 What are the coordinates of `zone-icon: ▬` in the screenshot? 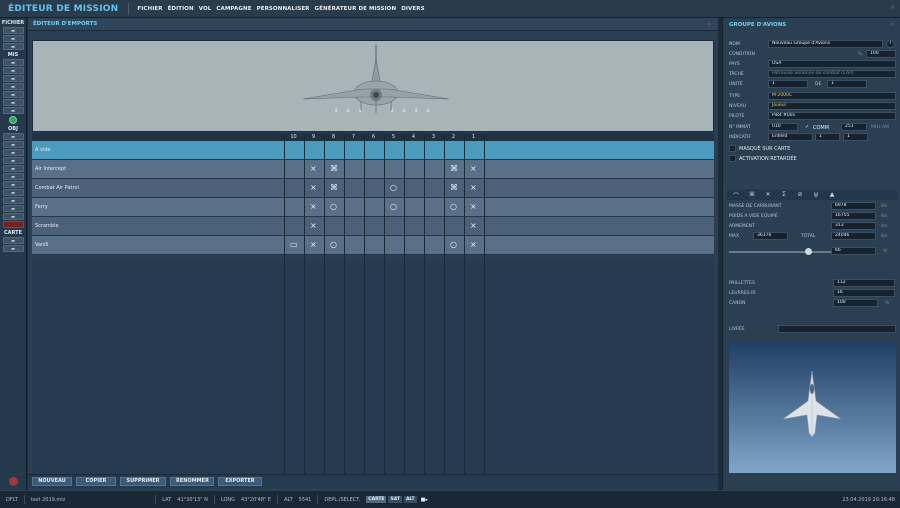 It's located at (13, 184).